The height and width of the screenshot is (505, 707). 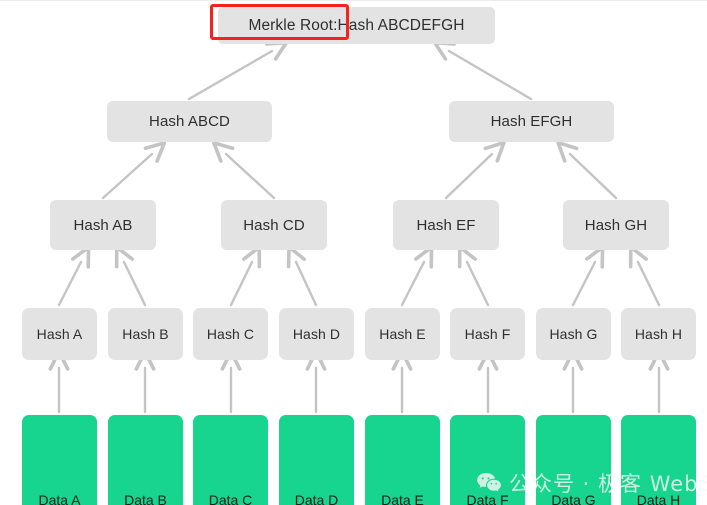 I want to click on node-label: Hash G, so click(x=573, y=334).